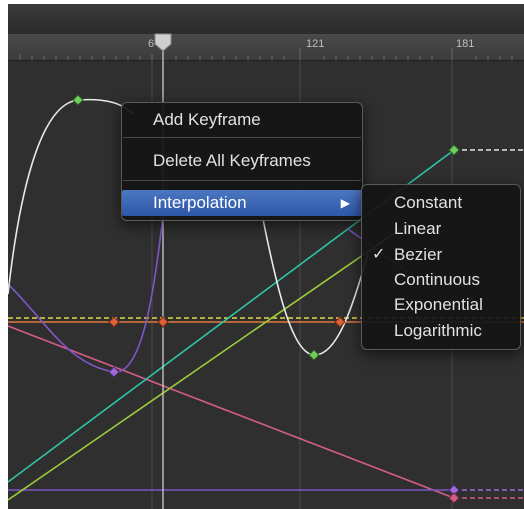 The image size is (524, 509). What do you see at coordinates (200, 202) in the screenshot?
I see `menu-item-label: Interpolation` at bounding box center [200, 202].